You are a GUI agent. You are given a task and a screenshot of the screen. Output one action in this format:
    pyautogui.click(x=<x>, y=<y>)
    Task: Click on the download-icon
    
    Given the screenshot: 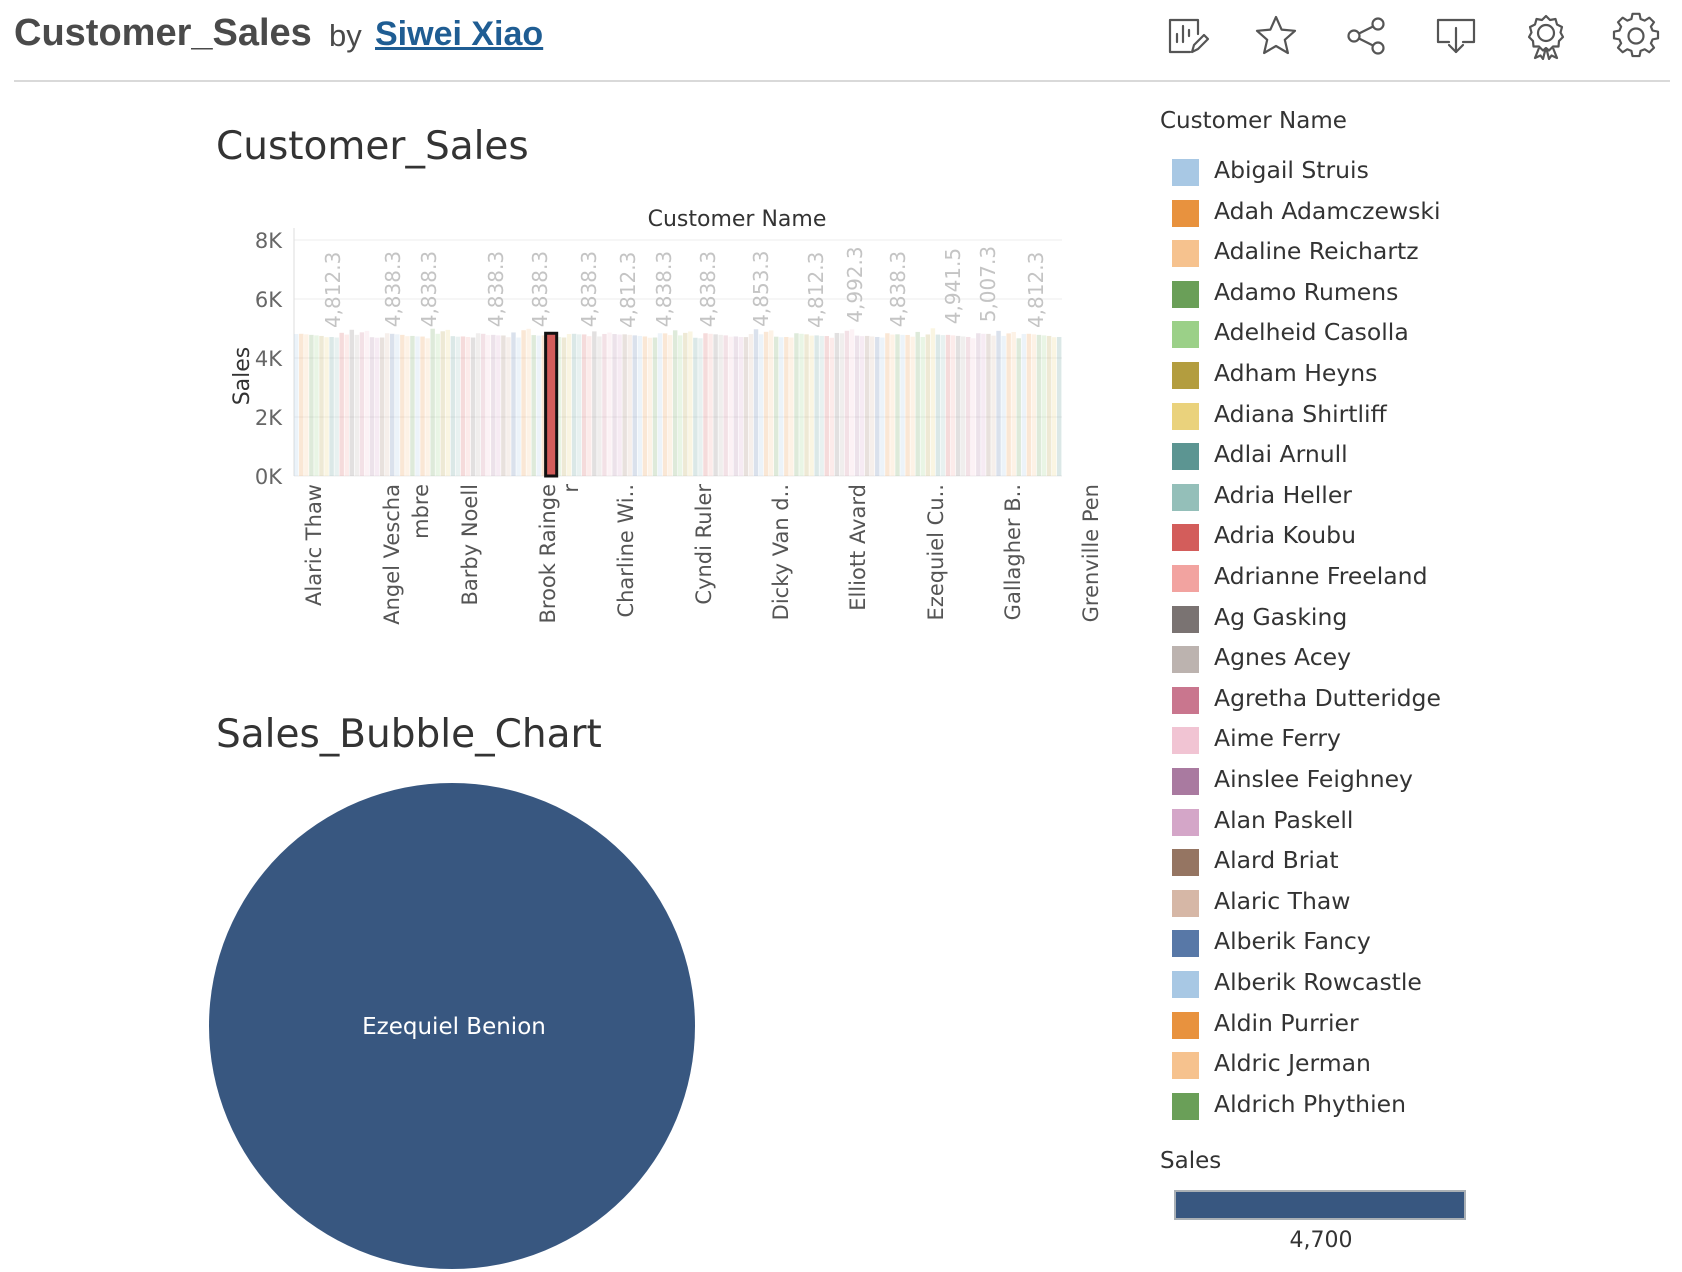 What is the action you would take?
    pyautogui.click(x=1456, y=36)
    